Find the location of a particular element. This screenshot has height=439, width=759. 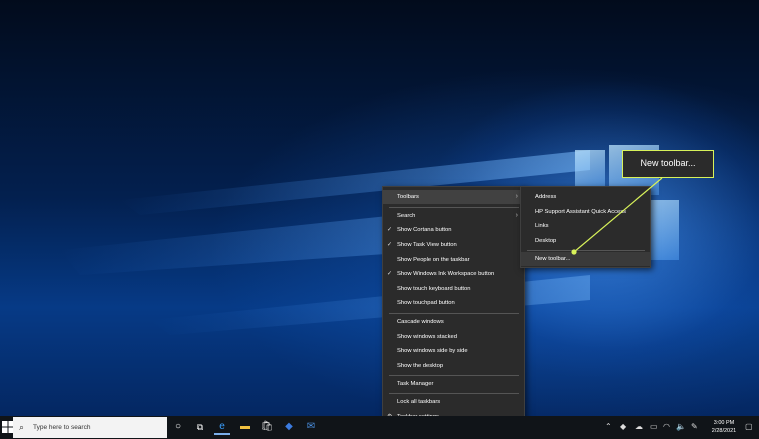

chevron-up-icon: ⌃ is located at coordinates (608, 427).